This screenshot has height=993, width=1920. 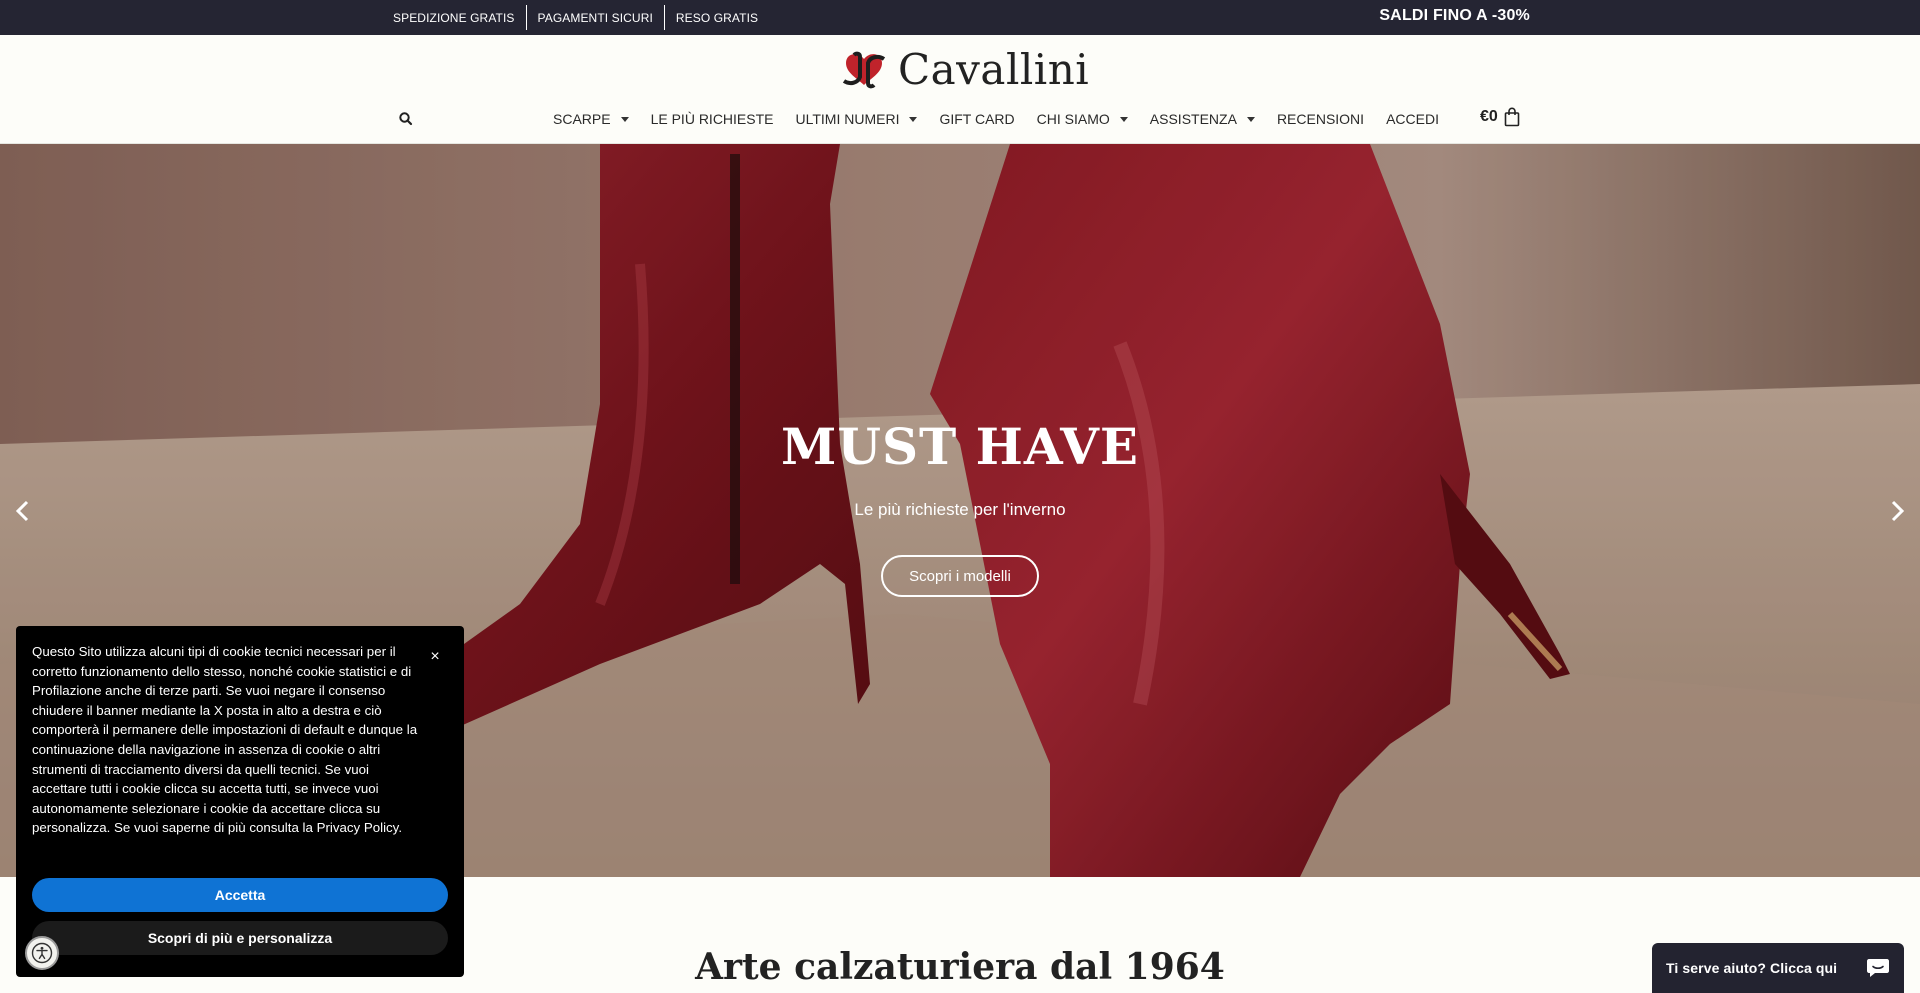 I want to click on discover-models-button: Scopri i modelli, so click(x=960, y=576).